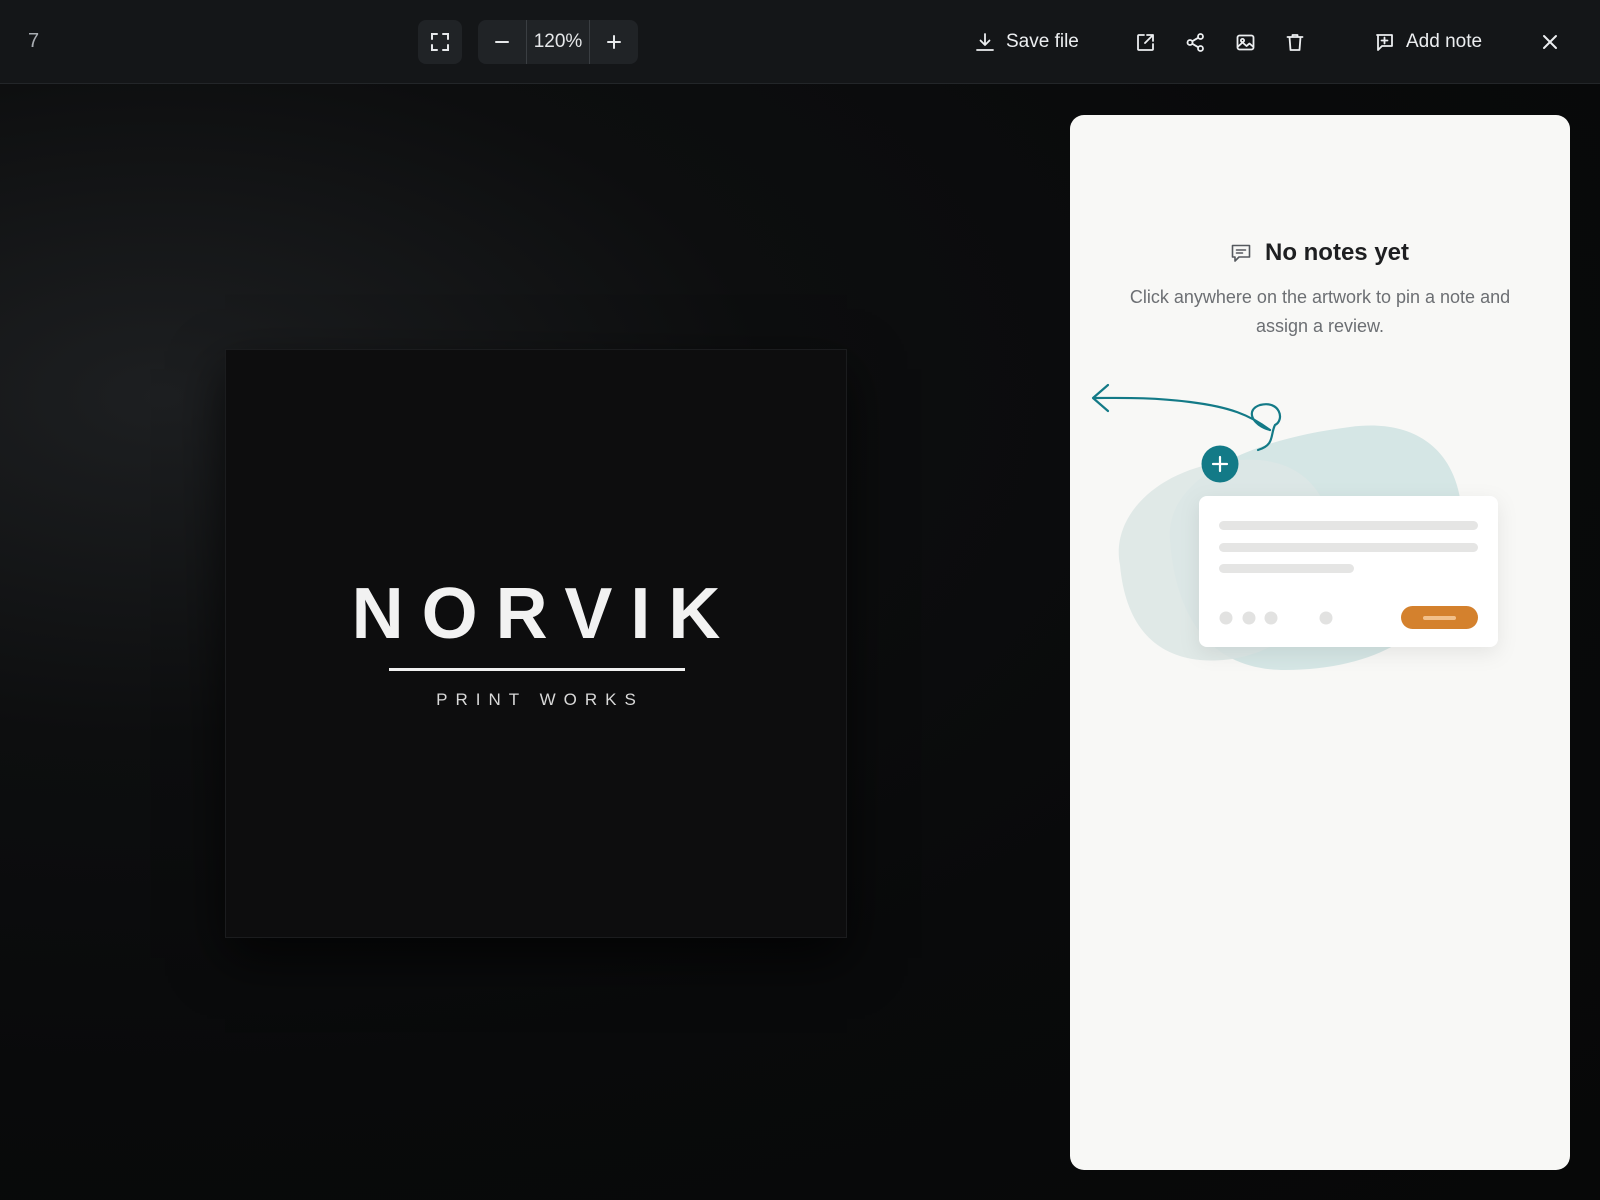 The image size is (1600, 1200). I want to click on zoom-out-button, so click(502, 42).